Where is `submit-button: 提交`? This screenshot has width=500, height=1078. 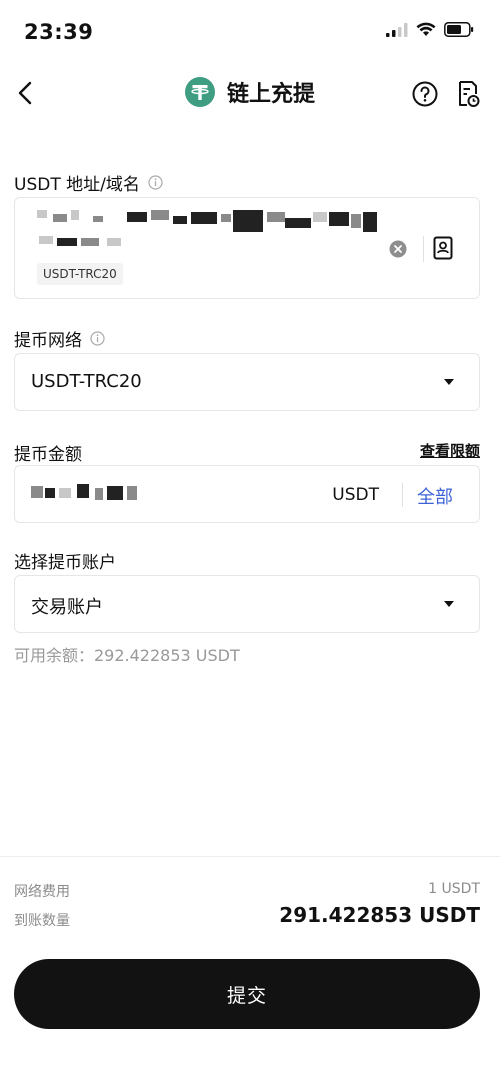
submit-button: 提交 is located at coordinates (247, 994).